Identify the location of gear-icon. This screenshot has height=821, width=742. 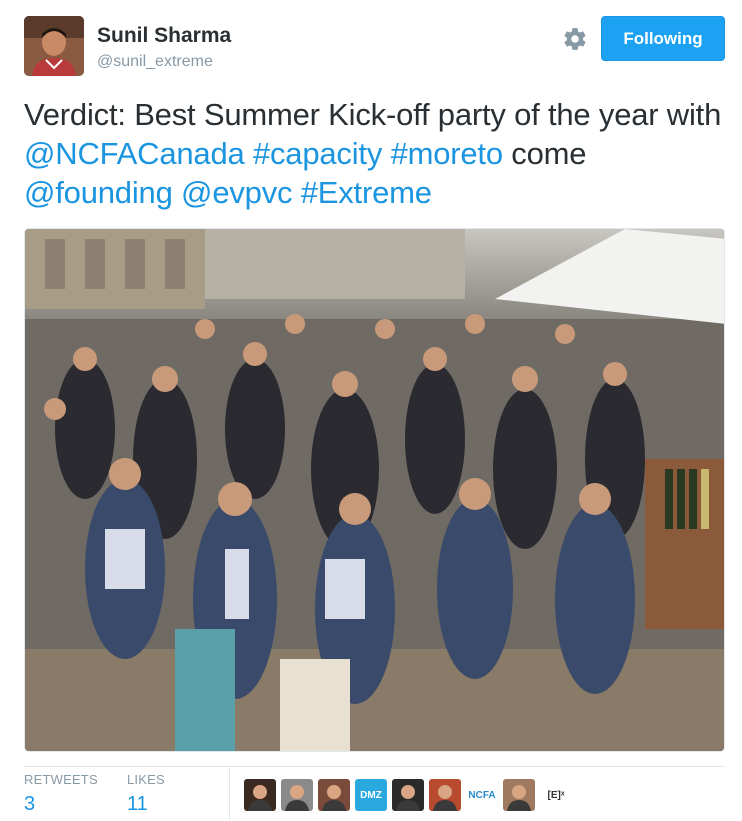
(575, 39).